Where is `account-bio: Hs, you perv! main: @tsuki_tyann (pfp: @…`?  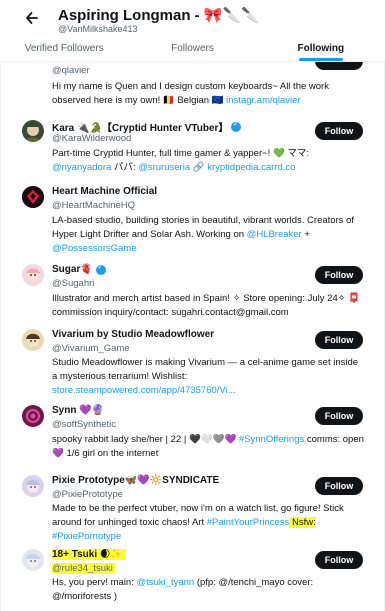 account-bio: Hs, you perv! main: @tsuki_tyann (pfp: @… is located at coordinates (183, 589).